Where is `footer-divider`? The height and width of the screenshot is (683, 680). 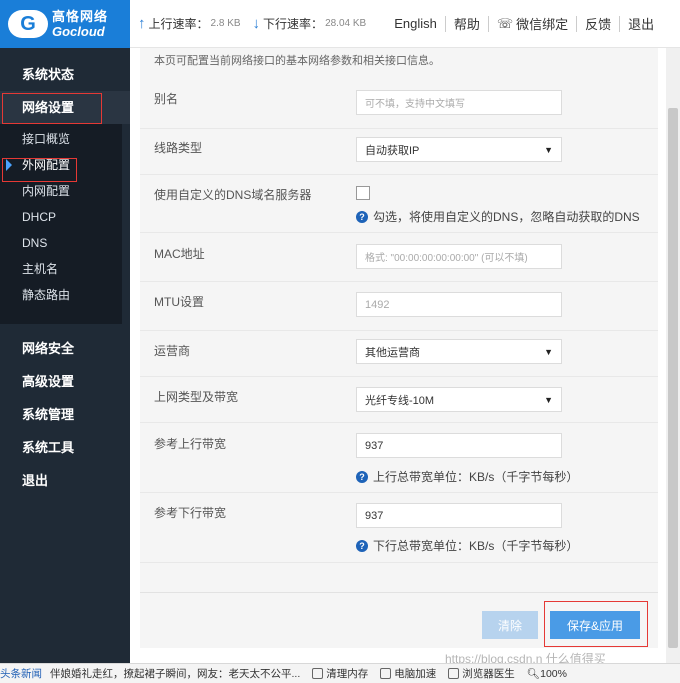
footer-divider is located at coordinates (399, 592).